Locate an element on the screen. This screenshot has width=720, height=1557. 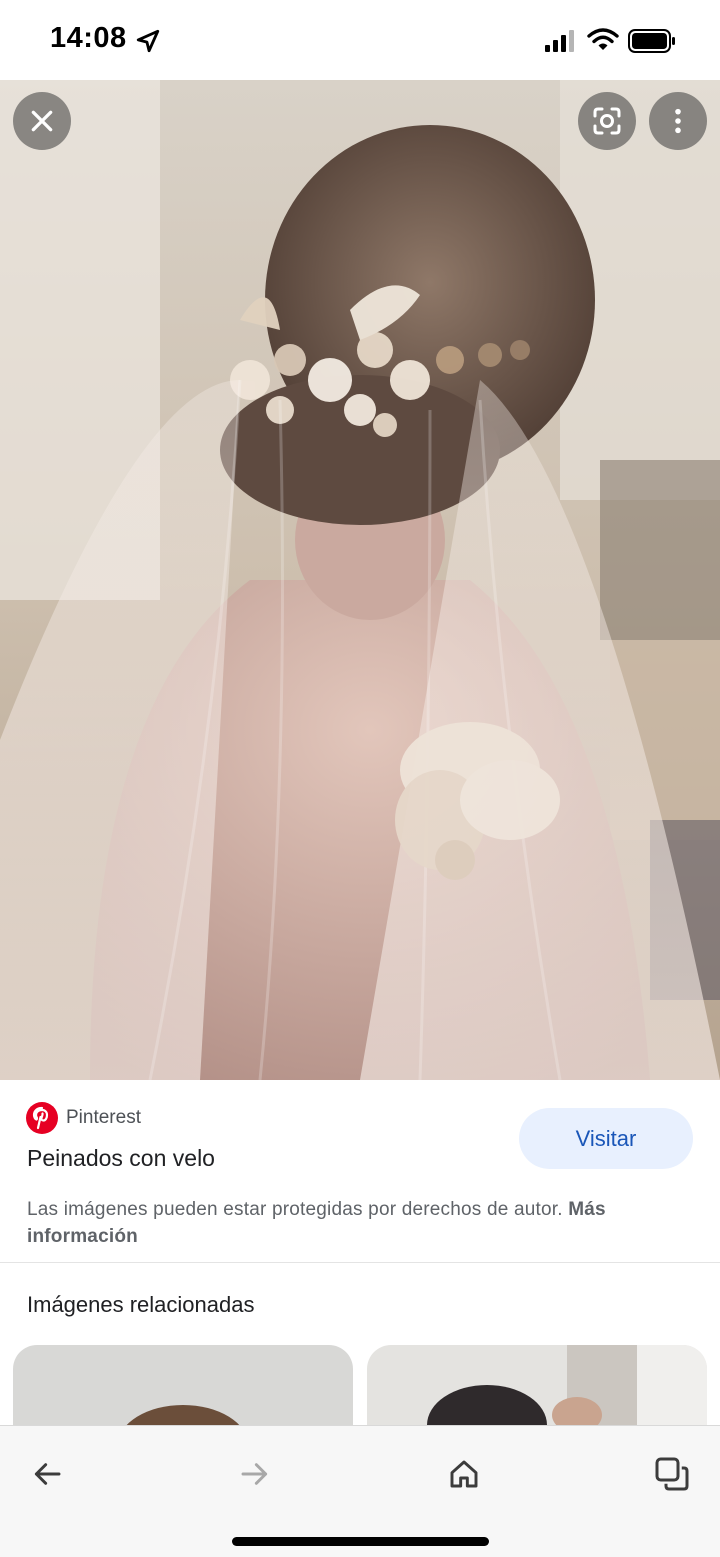
signal-icon is located at coordinates (559, 41).